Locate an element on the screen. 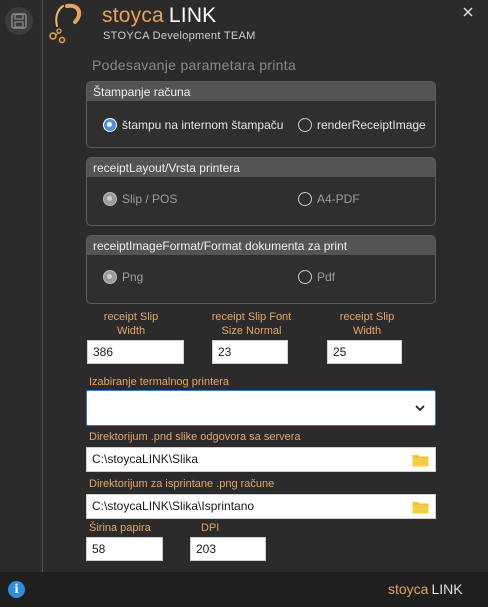 The width and height of the screenshot is (488, 607). printer-select-label: Izabiranje termalnog printera is located at coordinates (159, 382).